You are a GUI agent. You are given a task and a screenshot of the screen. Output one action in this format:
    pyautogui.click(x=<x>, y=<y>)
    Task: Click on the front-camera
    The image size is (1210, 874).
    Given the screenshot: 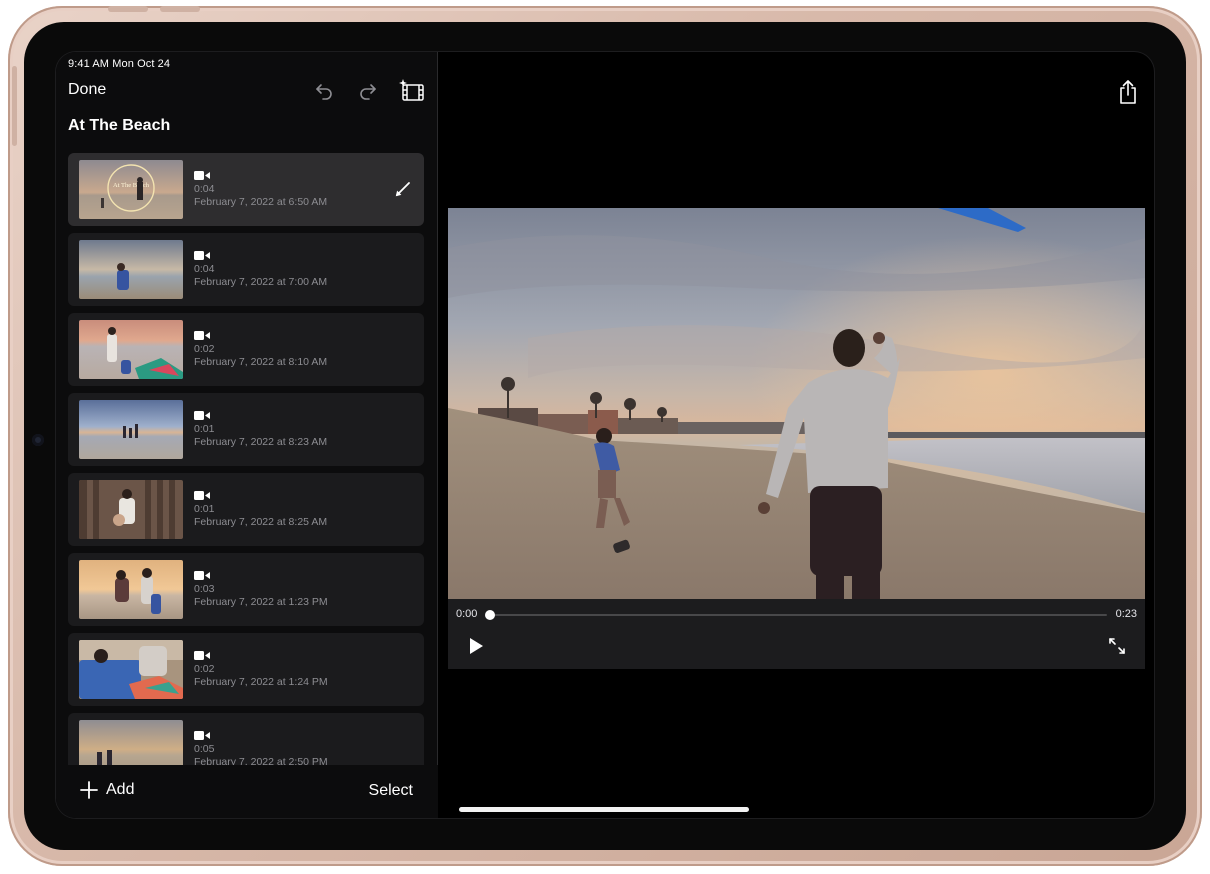 What is the action you would take?
    pyautogui.click(x=38, y=440)
    